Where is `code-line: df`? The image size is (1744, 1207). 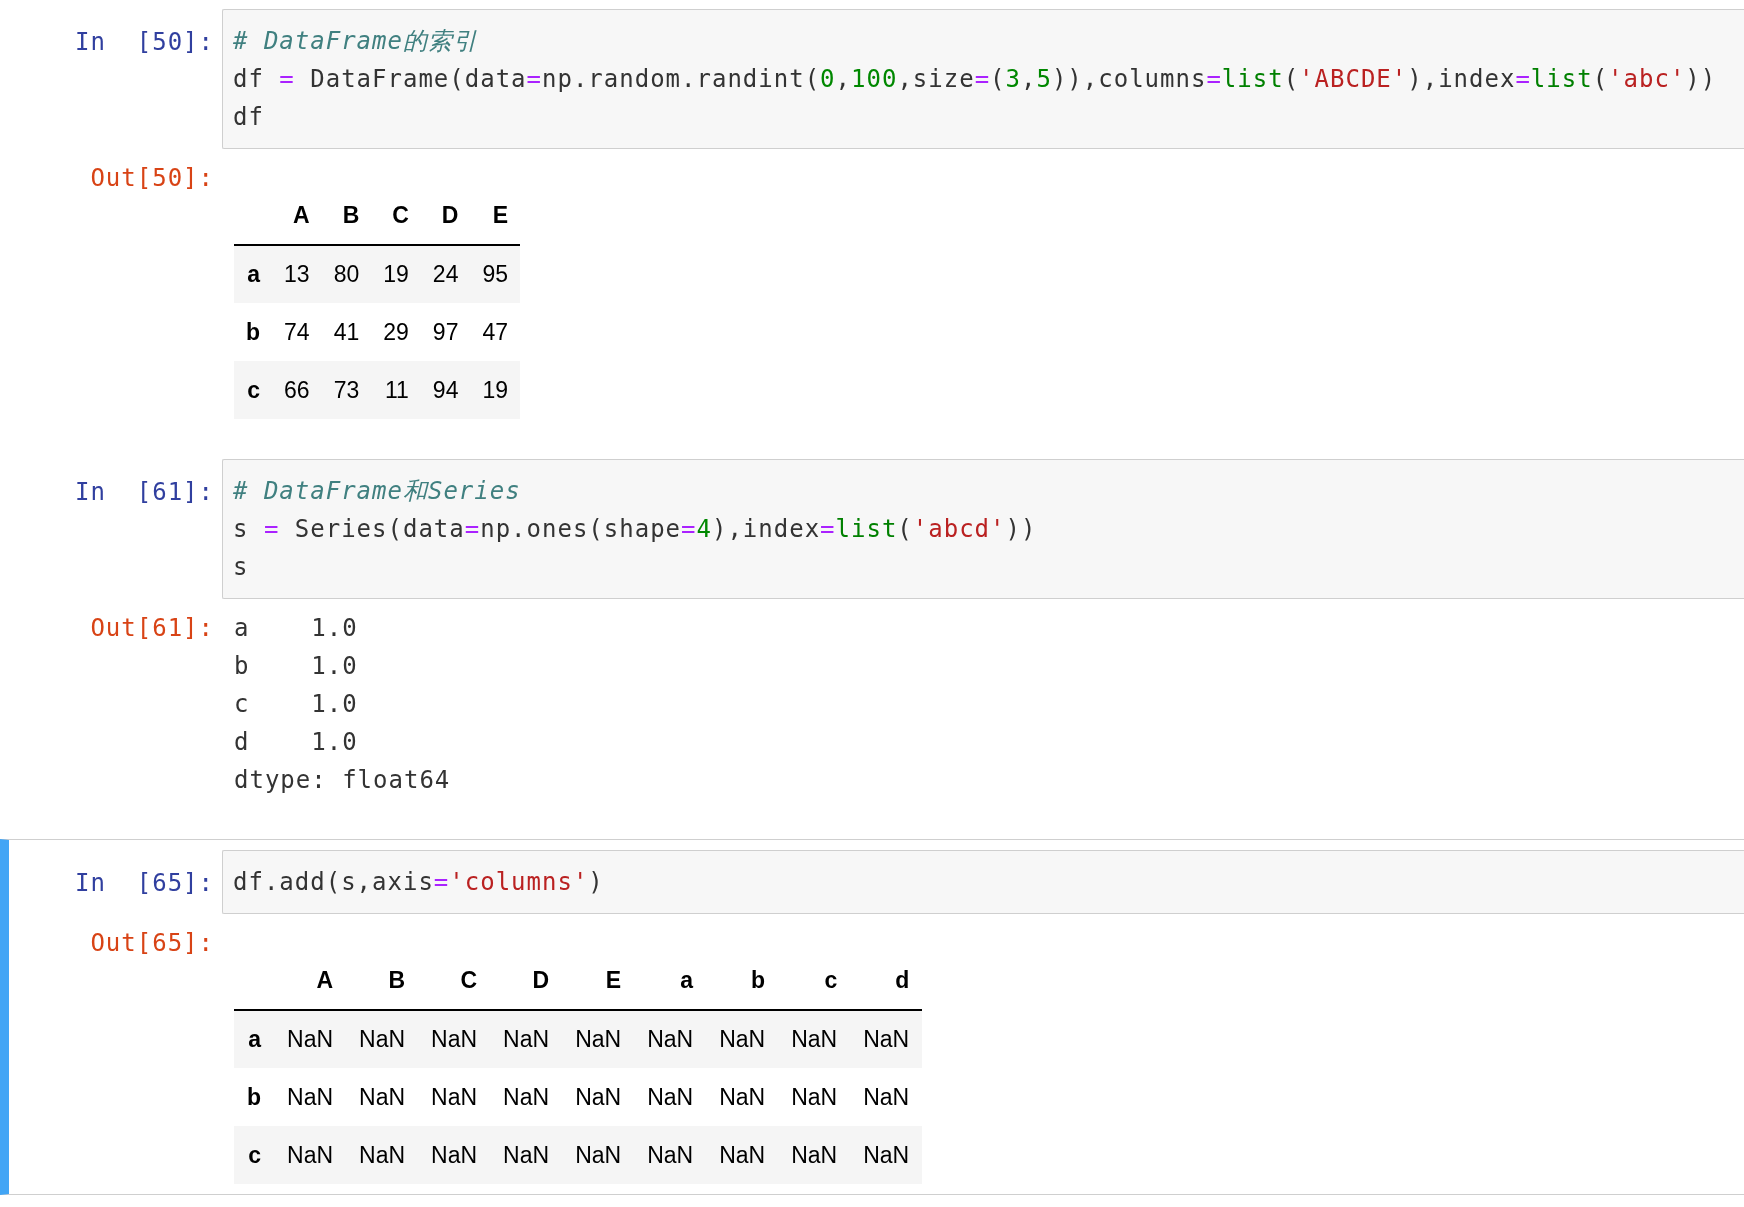
code-line: df is located at coordinates (248, 117).